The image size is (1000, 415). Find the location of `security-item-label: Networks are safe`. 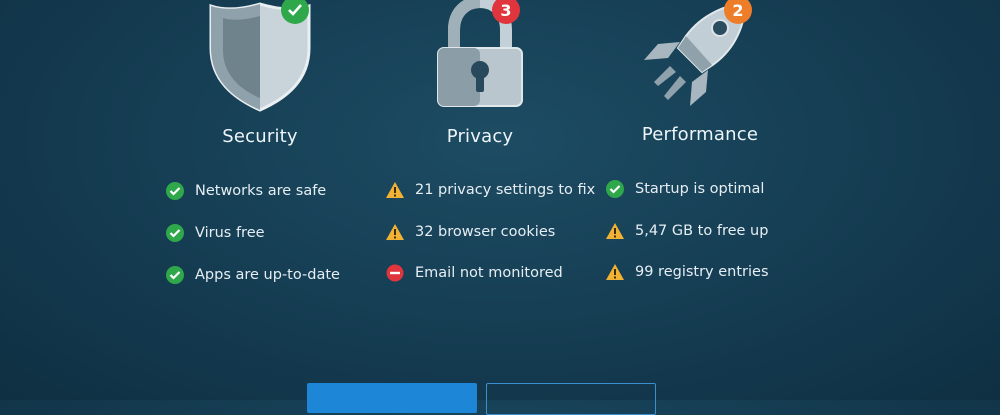

security-item-label: Networks are safe is located at coordinates (261, 191).